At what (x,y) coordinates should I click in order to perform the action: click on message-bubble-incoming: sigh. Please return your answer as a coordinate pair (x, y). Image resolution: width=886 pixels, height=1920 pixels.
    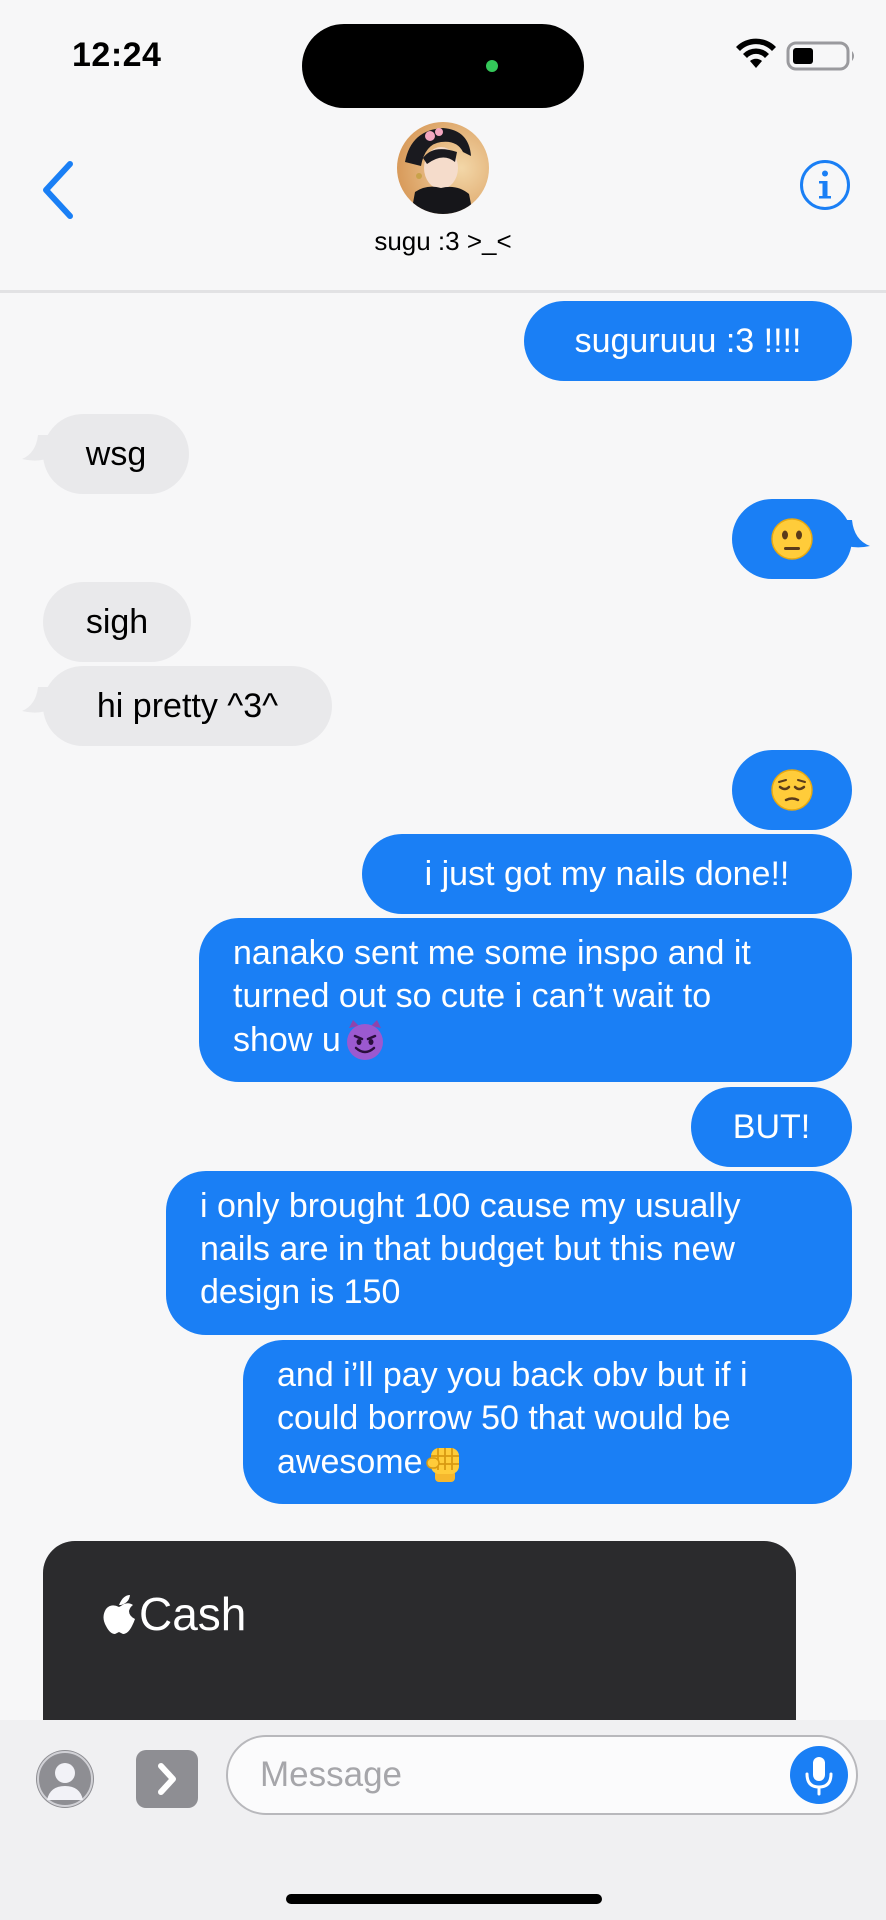
    Looking at the image, I should click on (117, 622).